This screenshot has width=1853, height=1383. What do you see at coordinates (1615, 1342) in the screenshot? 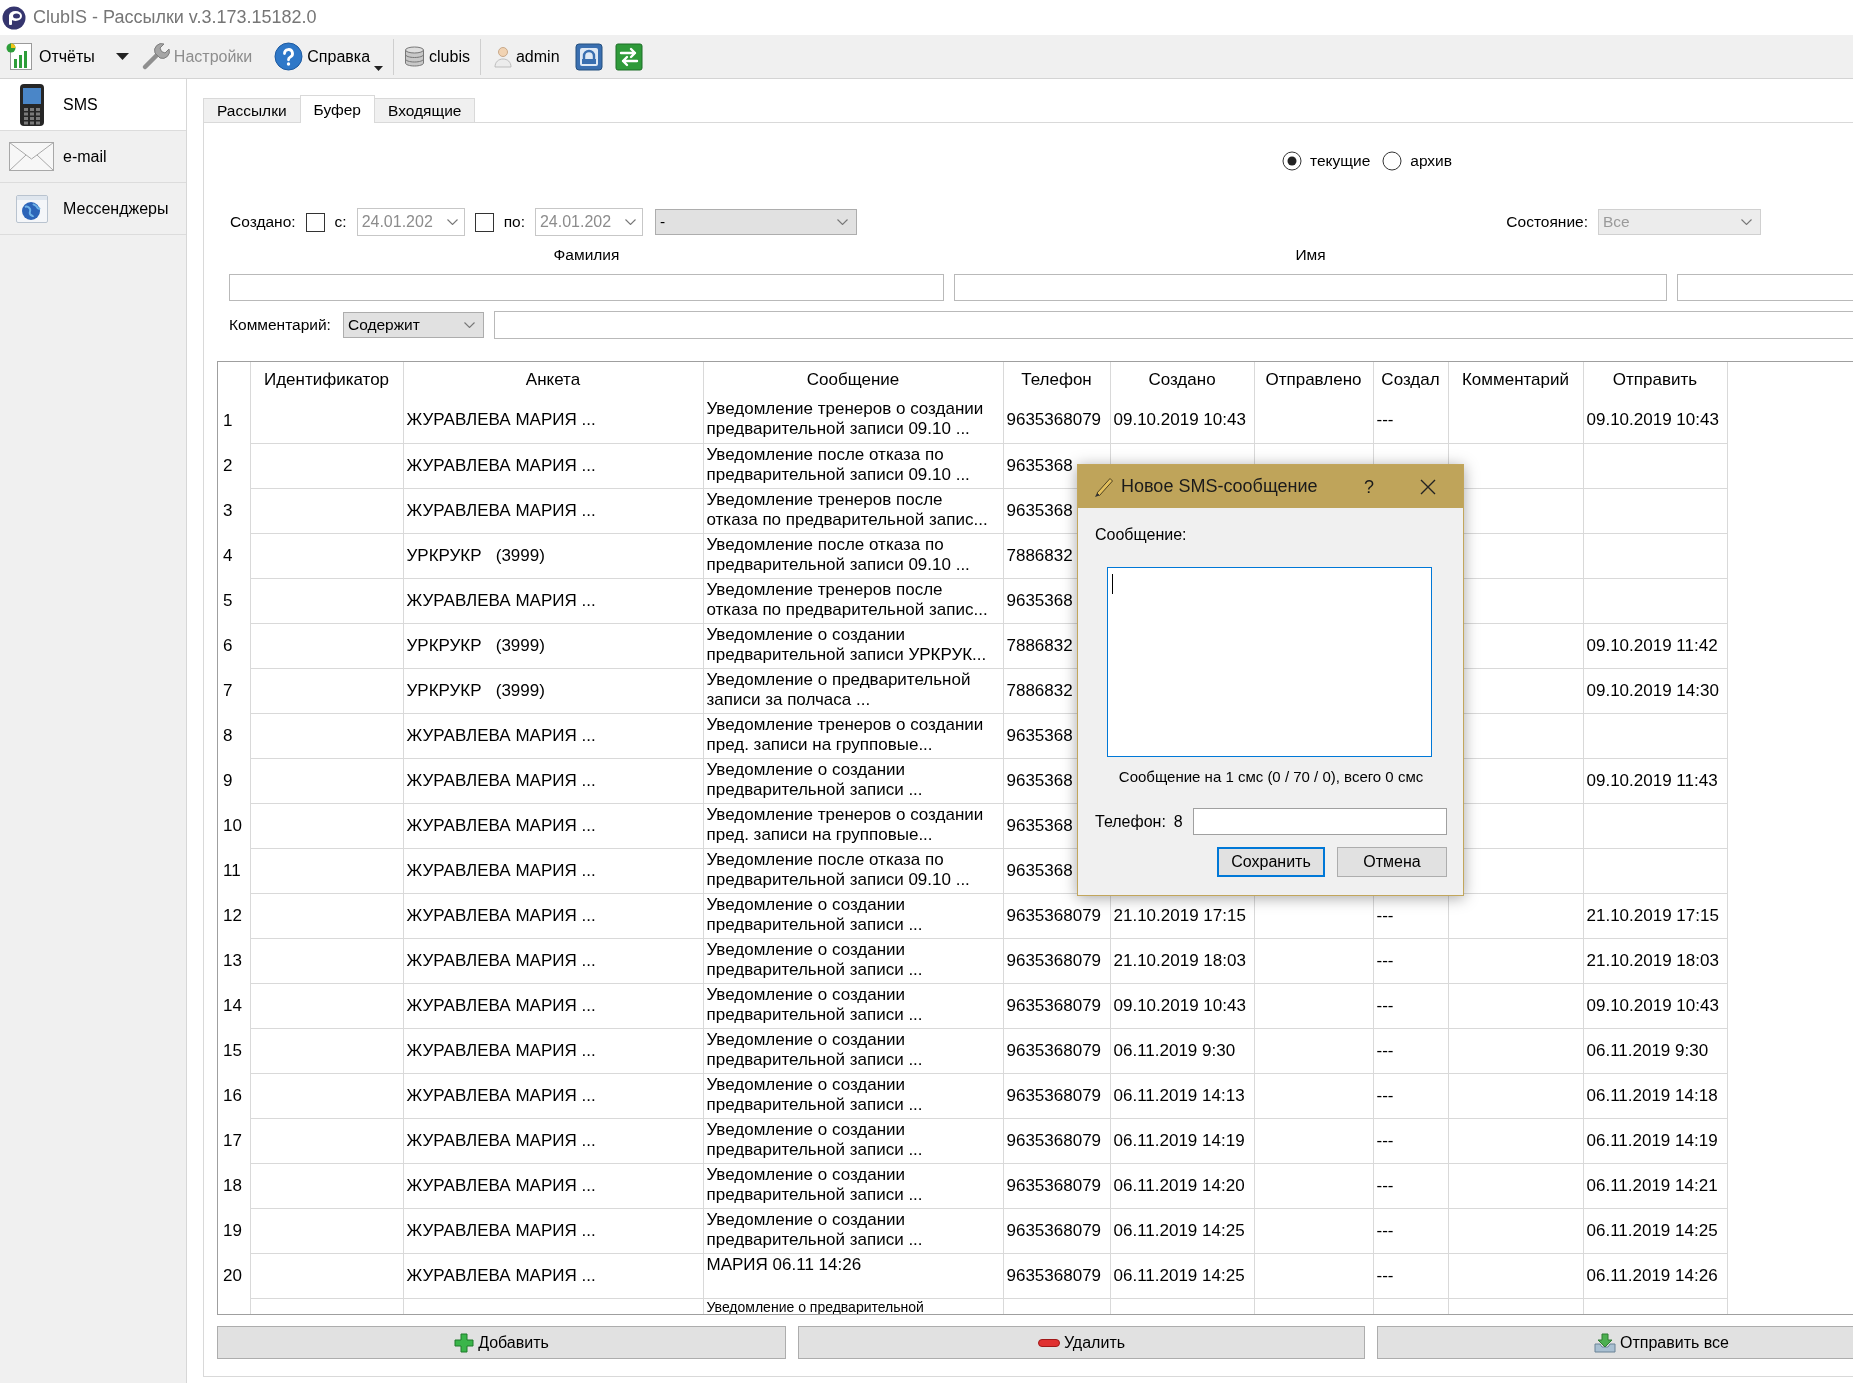
I see `send-all-button: Отправить все` at bounding box center [1615, 1342].